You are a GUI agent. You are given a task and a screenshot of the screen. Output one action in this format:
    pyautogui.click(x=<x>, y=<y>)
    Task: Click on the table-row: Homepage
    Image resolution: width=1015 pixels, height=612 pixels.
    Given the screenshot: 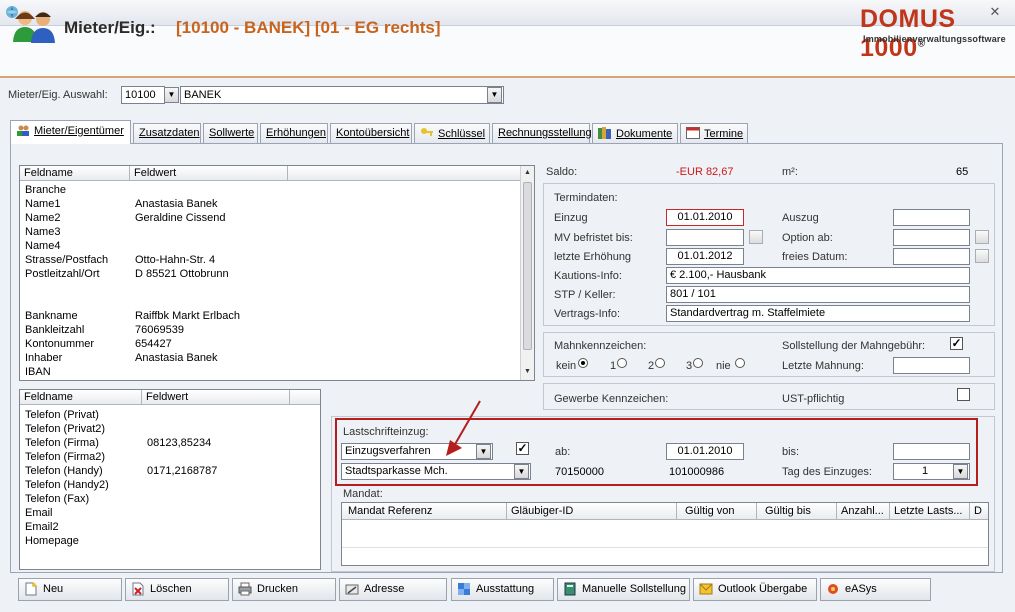 What is the action you would take?
    pyautogui.click(x=170, y=541)
    